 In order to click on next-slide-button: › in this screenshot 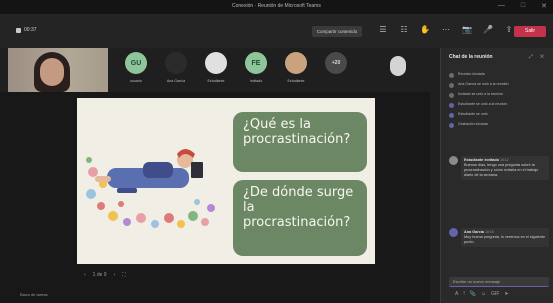, I will do `click(115, 275)`.